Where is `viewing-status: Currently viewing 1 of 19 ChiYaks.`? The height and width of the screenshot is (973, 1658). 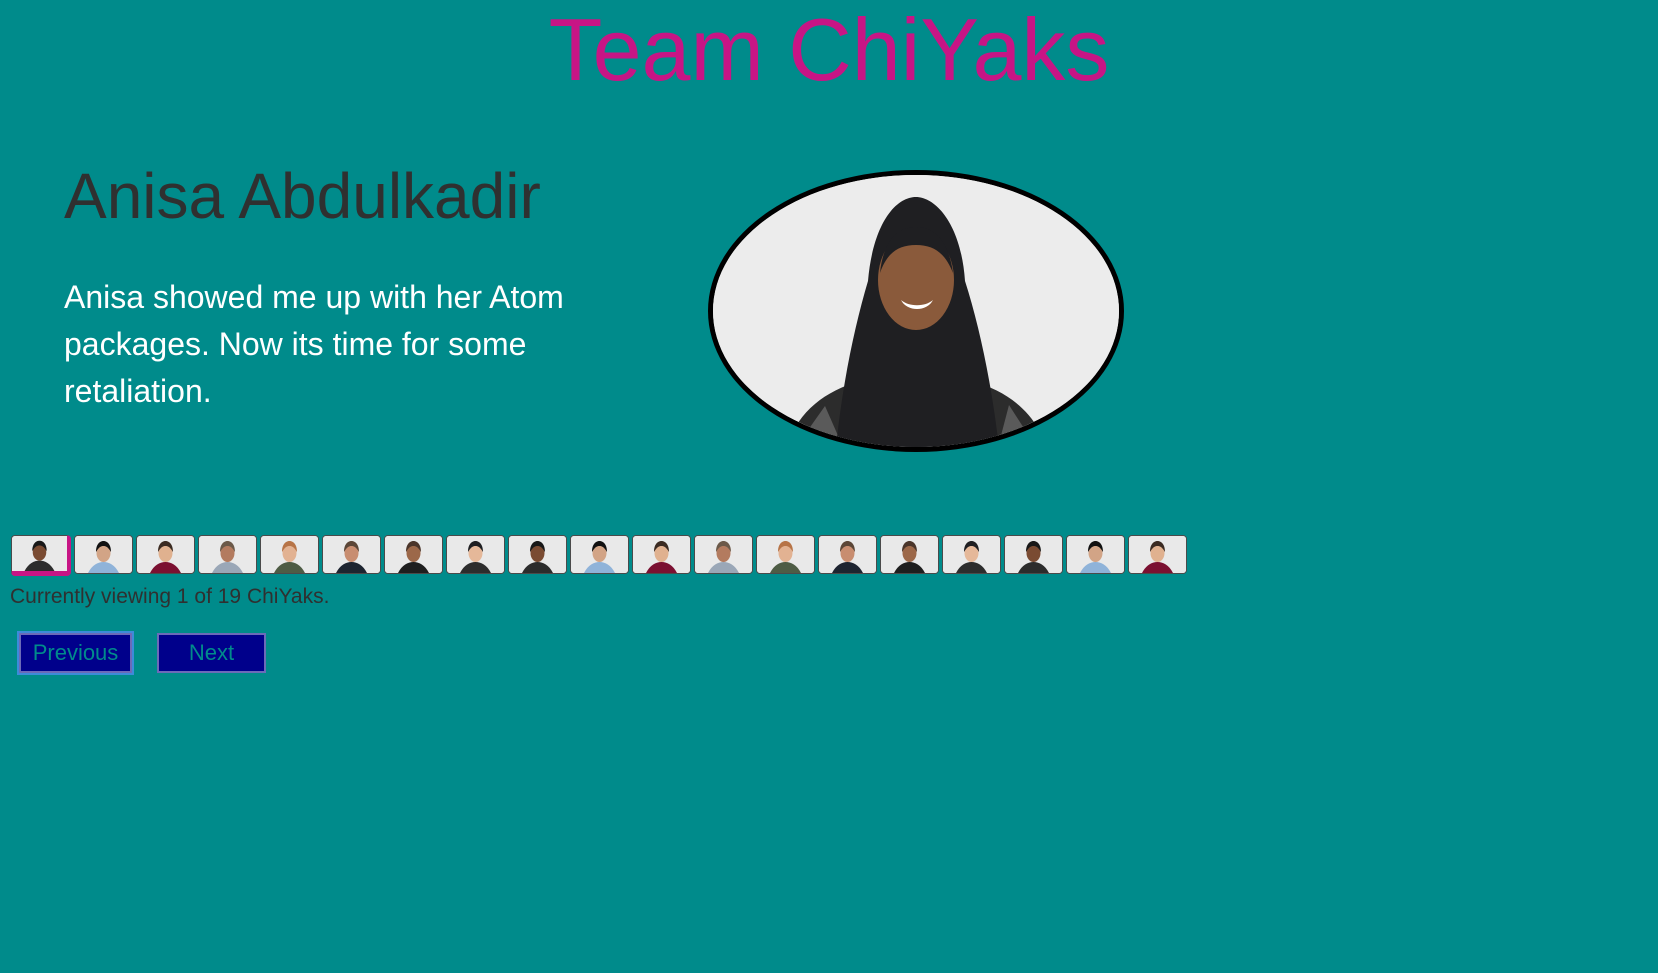 viewing-status: Currently viewing 1 of 19 ChiYaks. is located at coordinates (170, 596).